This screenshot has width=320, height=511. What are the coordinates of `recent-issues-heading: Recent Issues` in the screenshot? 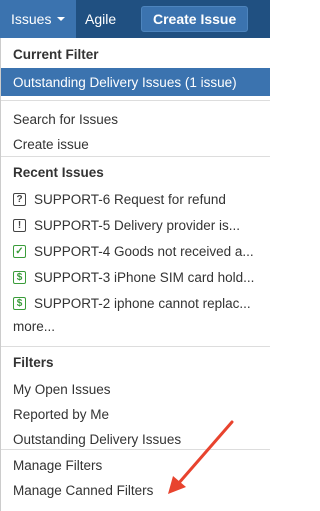 It's located at (58, 172).